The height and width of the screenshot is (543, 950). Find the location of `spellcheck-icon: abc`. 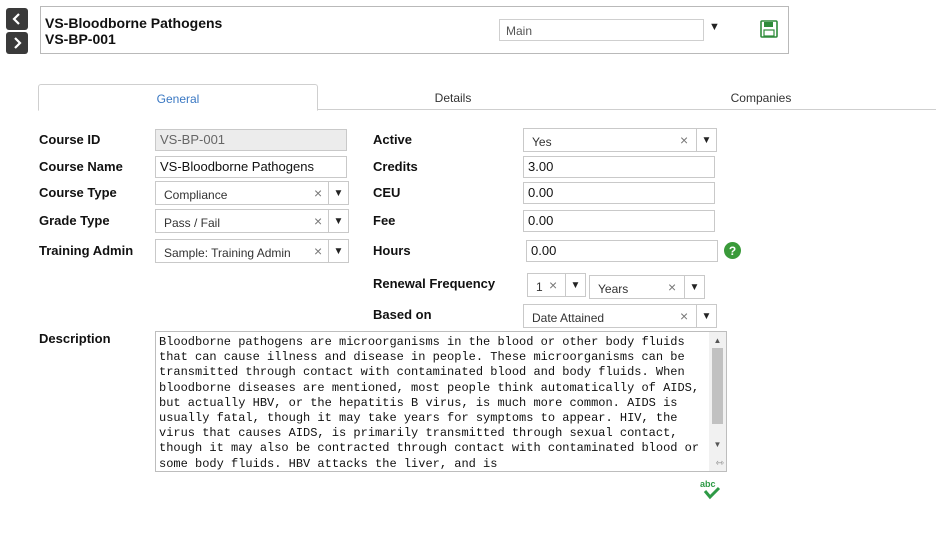

spellcheck-icon: abc is located at coordinates (711, 489).